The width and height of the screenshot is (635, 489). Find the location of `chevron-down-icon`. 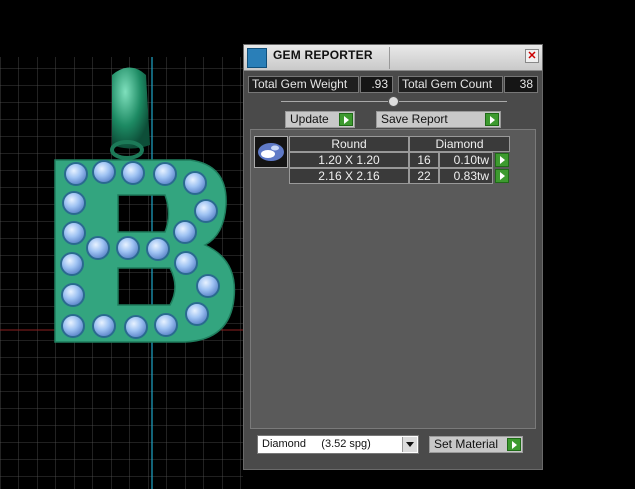

chevron-down-icon is located at coordinates (409, 444).